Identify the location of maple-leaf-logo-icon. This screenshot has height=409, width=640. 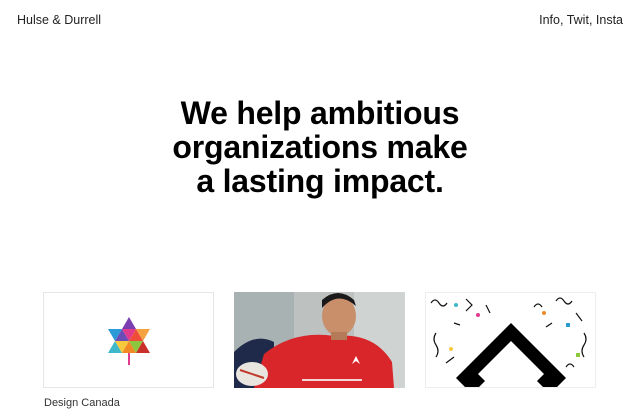
(129, 341).